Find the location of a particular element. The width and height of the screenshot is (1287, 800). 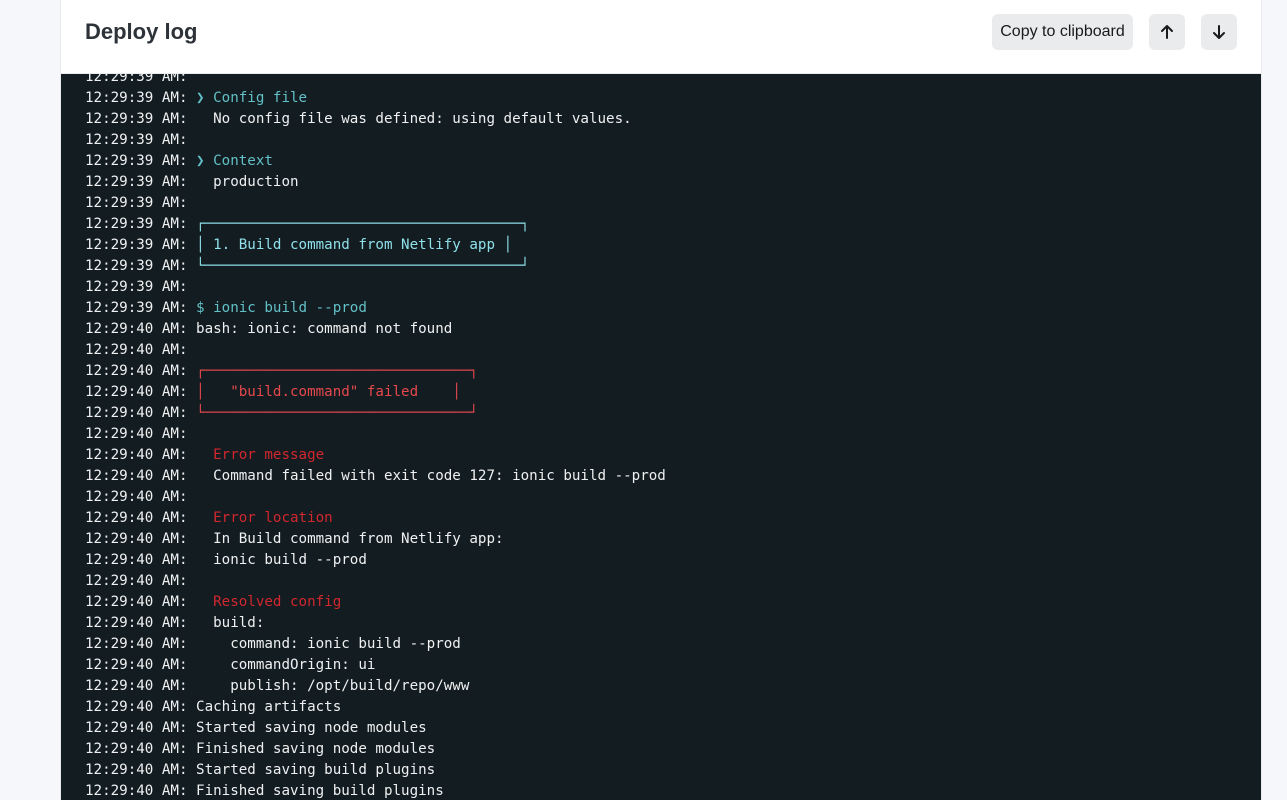

log-message: Caching artifacts is located at coordinates (269, 707).